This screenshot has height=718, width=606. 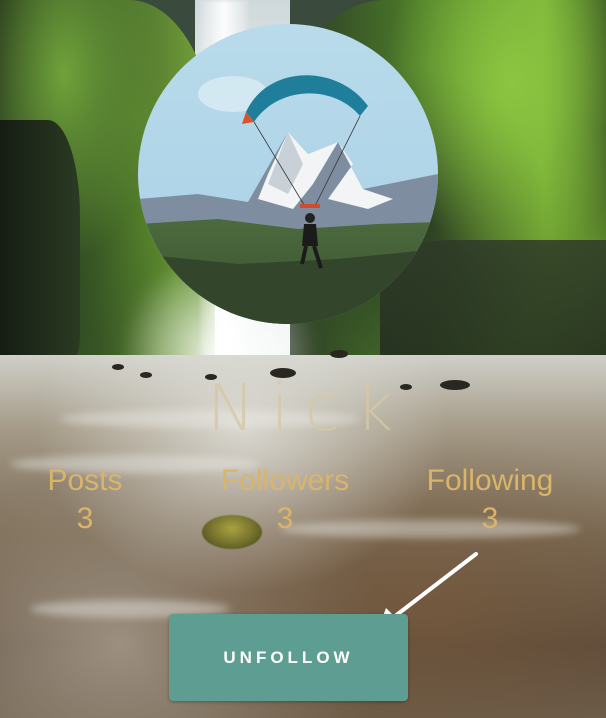 What do you see at coordinates (85, 480) in the screenshot?
I see `stat-posts-label: Posts` at bounding box center [85, 480].